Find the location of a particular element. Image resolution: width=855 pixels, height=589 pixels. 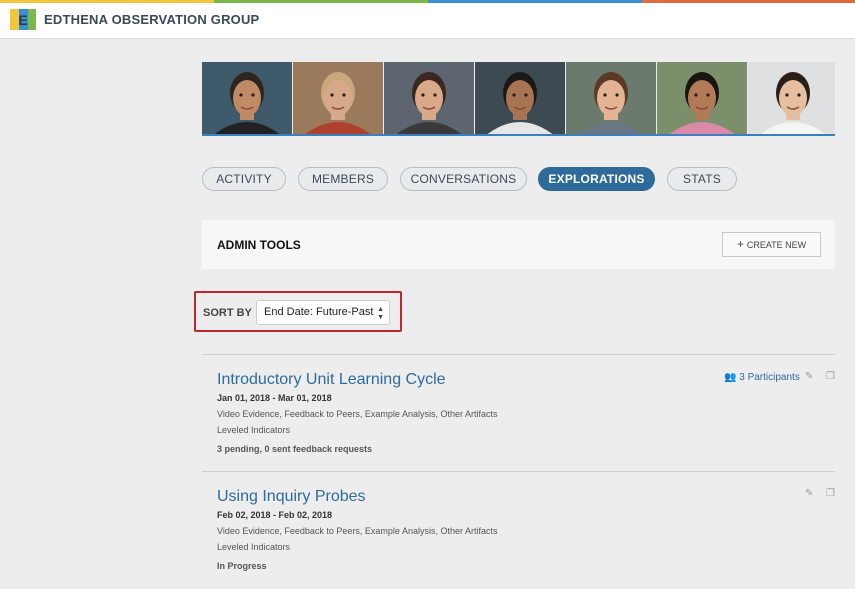

exploration-status: In Progress is located at coordinates (242, 566).